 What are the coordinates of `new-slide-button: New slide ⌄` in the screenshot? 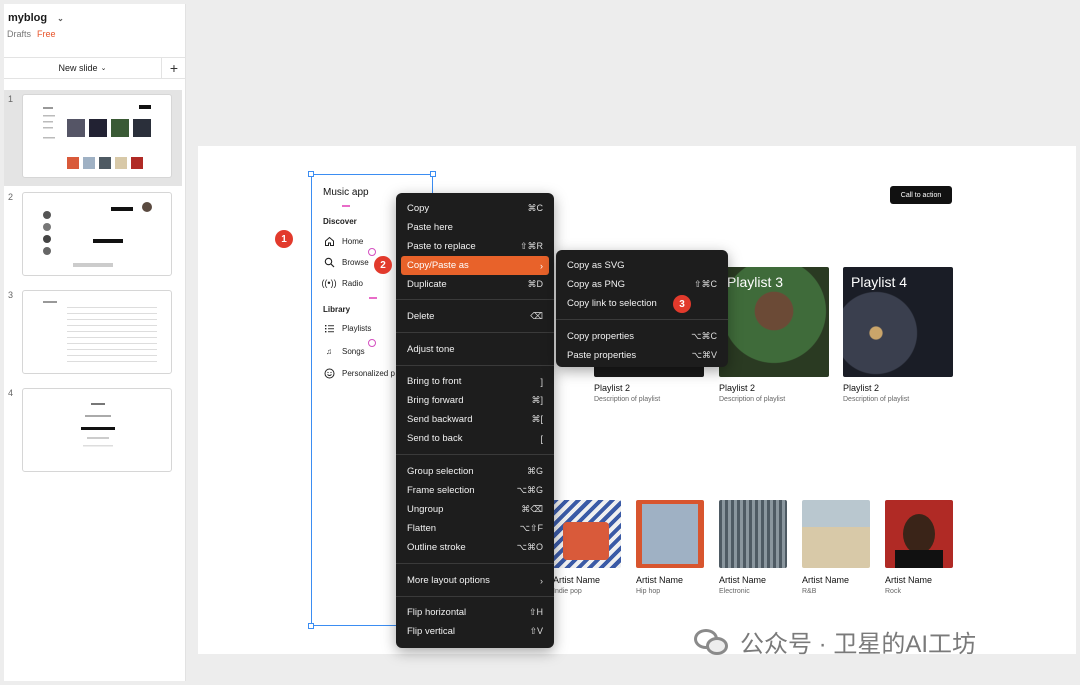 It's located at (83, 68).